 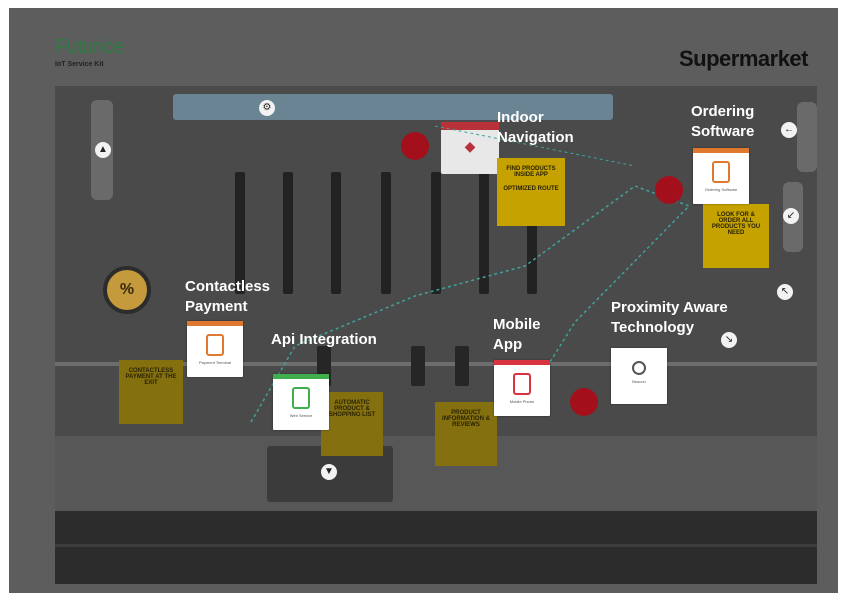 What do you see at coordinates (736, 236) in the screenshot?
I see `sticky-note: Look for & order all products you need` at bounding box center [736, 236].